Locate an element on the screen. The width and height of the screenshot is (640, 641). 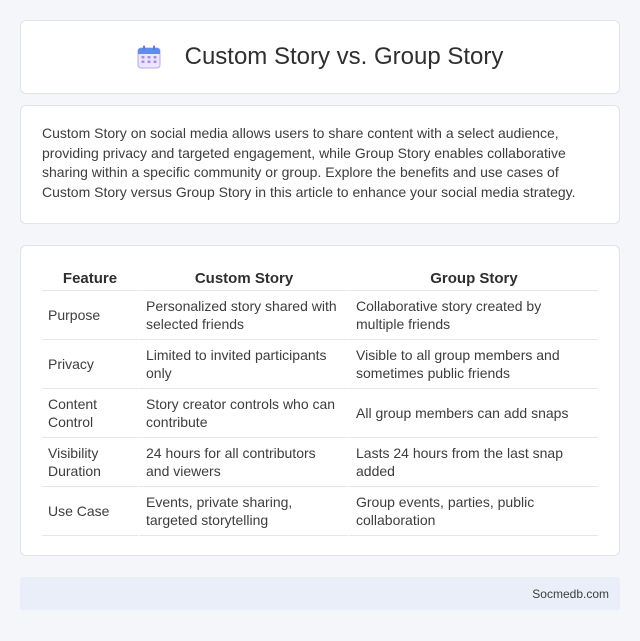
feature-cell: Privacy is located at coordinates (90, 364).